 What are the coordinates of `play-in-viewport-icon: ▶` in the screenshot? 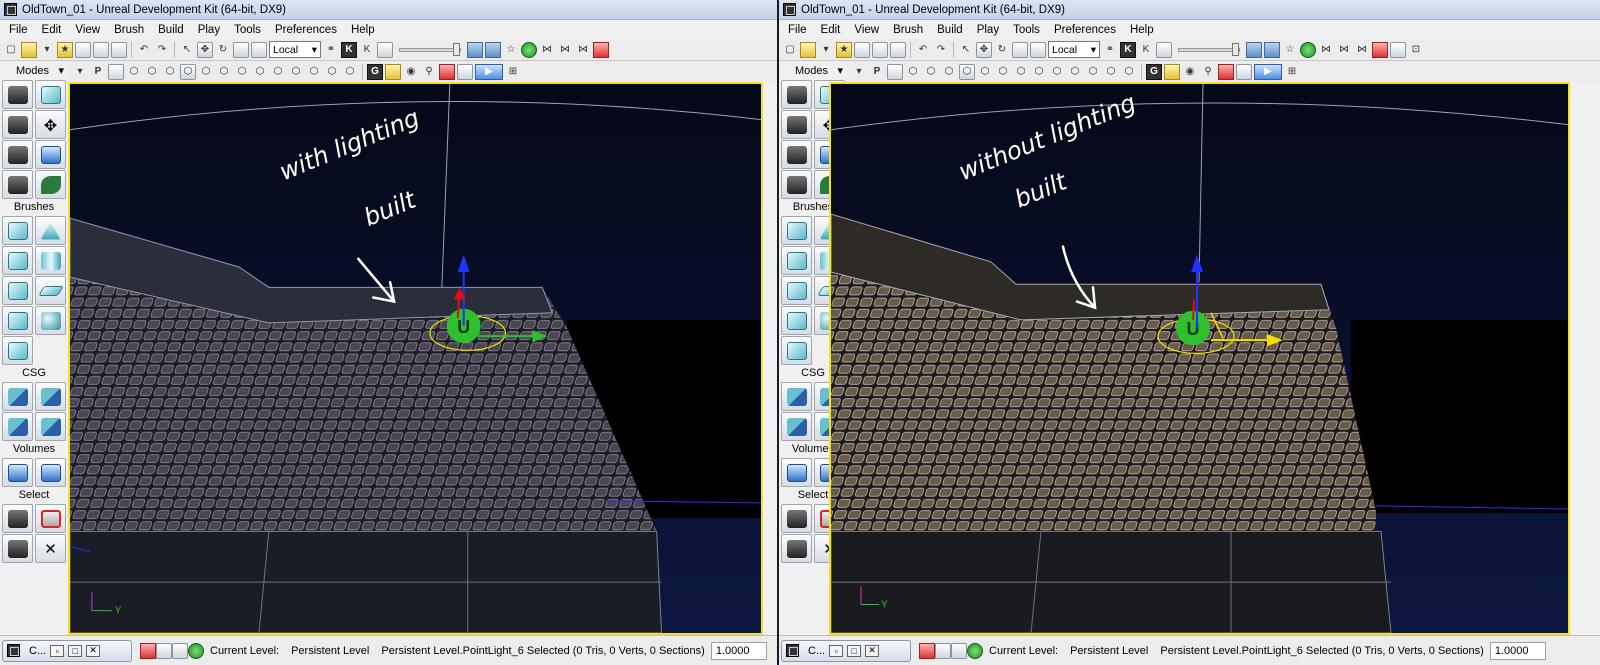 It's located at (489, 71).